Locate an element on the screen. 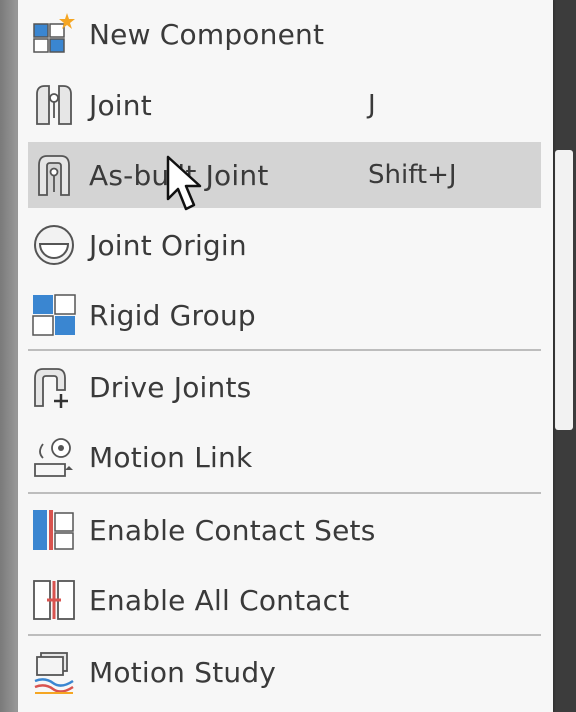  menu-item-rigid-group: Rigid Group is located at coordinates (284, 315).